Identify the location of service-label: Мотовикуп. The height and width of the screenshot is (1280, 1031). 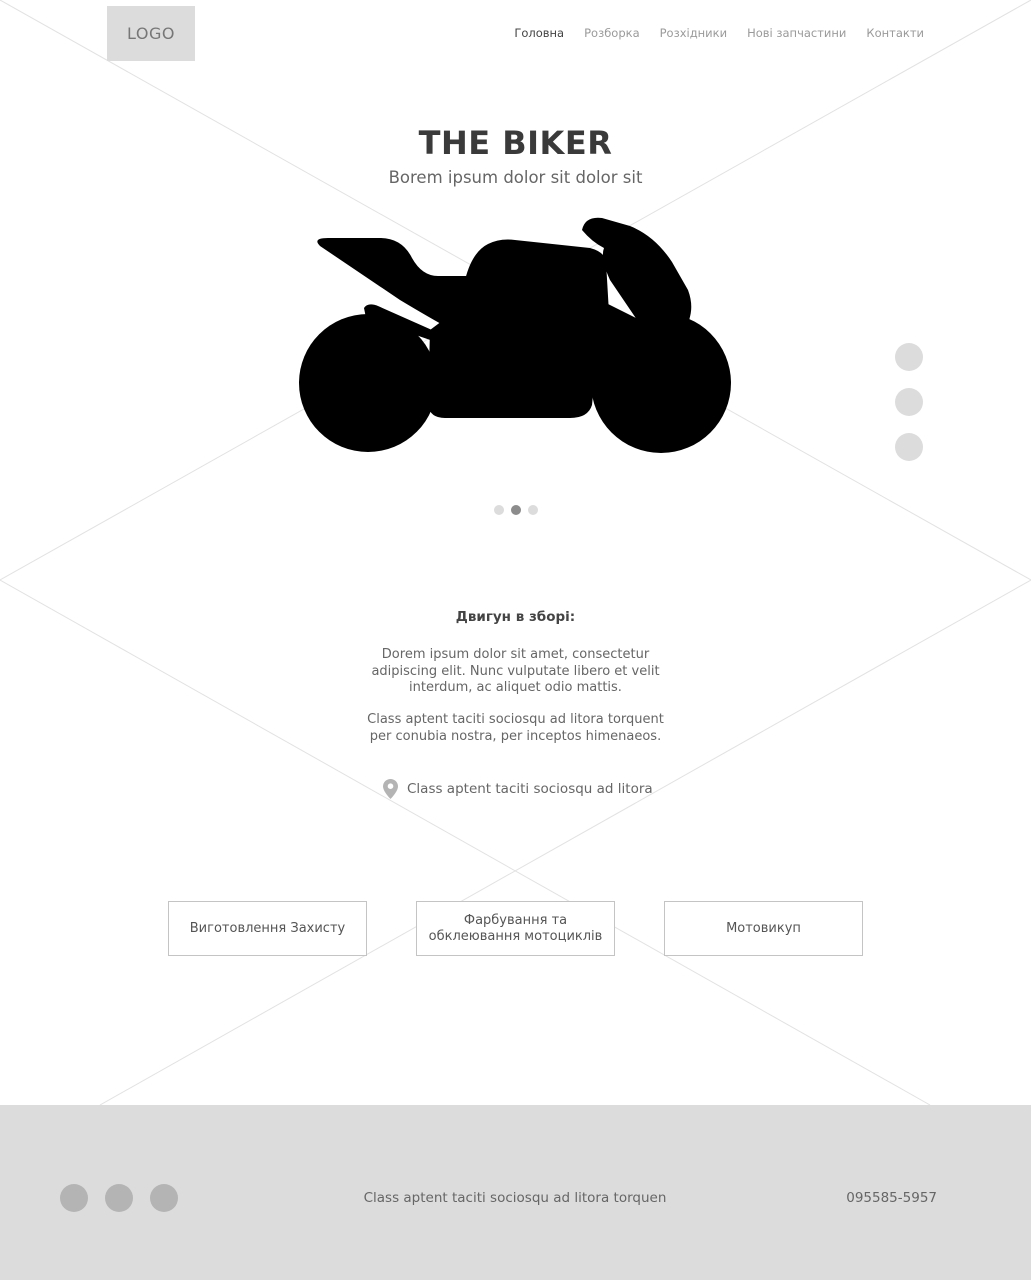
(763, 928).